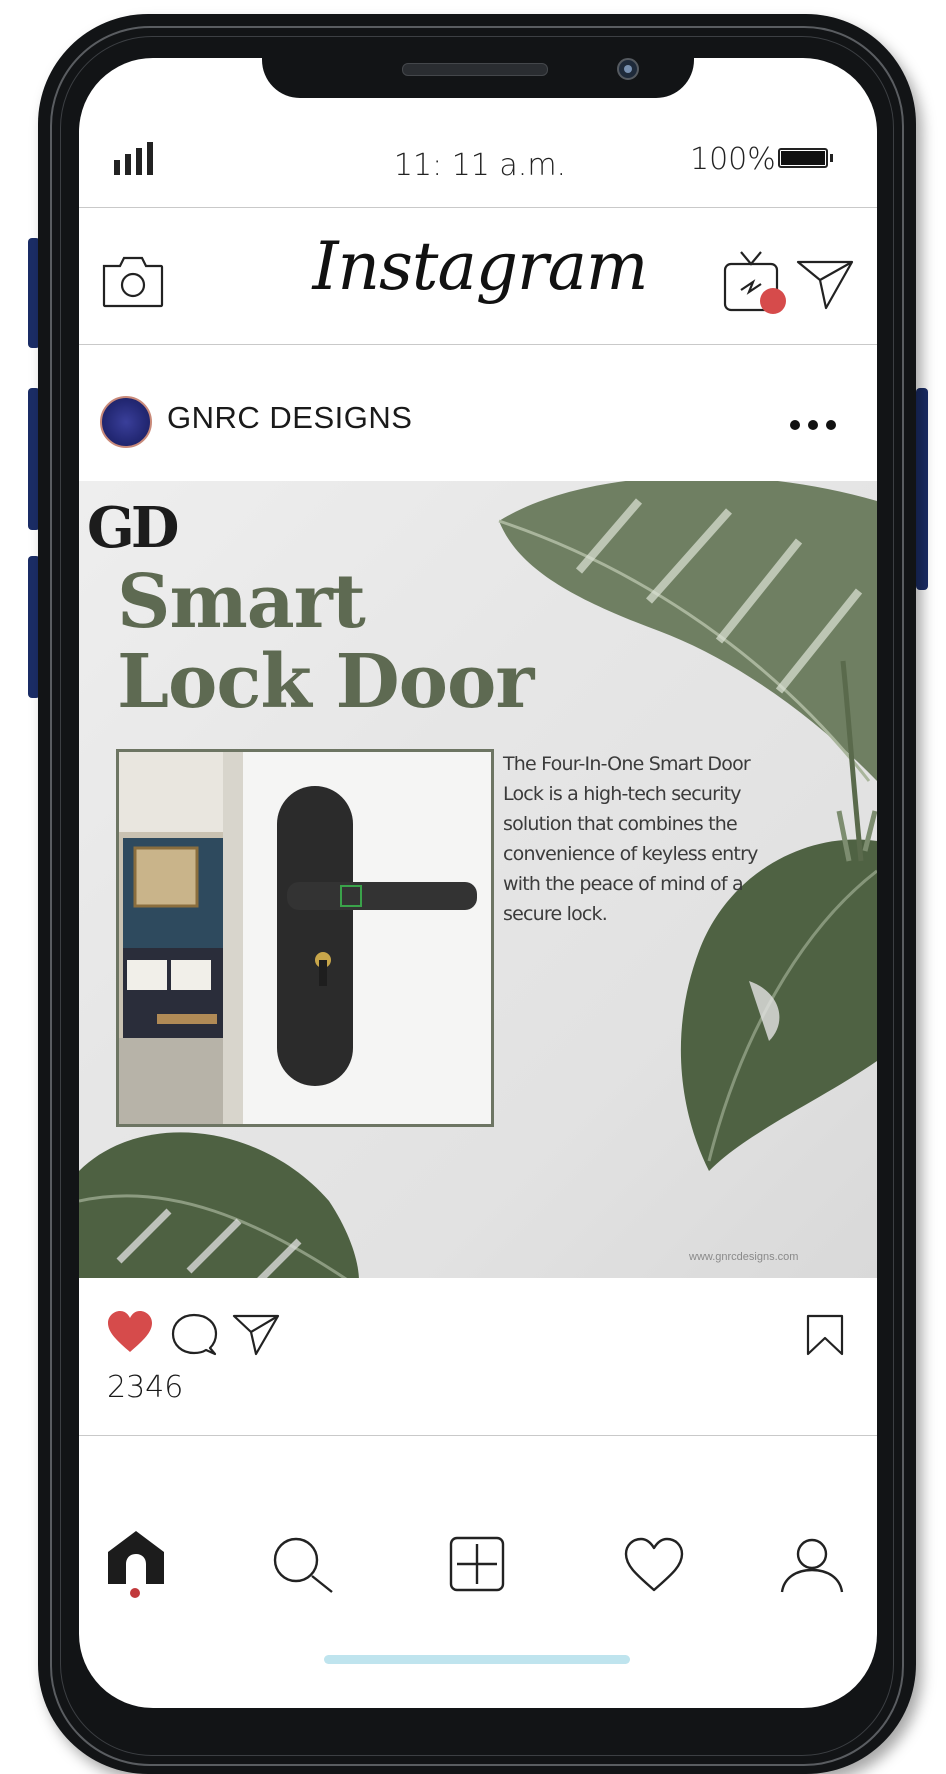  Describe the element at coordinates (812, 1566) in the screenshot. I see `profile-icon` at that location.